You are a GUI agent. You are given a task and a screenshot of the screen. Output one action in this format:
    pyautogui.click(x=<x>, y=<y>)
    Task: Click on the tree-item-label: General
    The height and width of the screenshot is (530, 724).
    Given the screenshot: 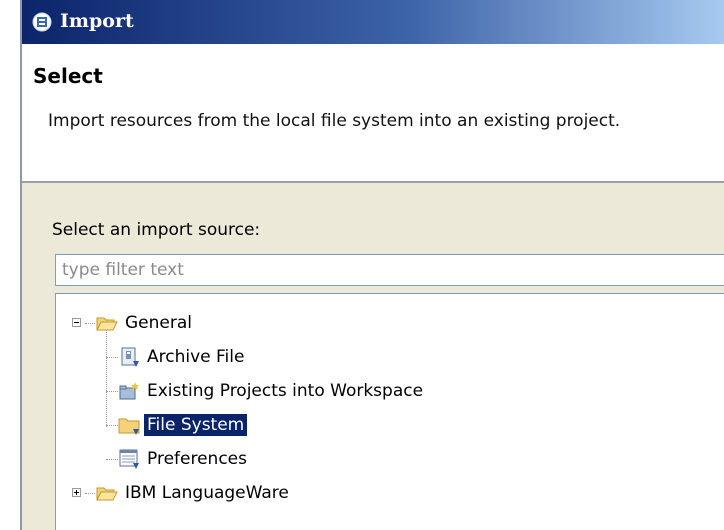 What is the action you would take?
    pyautogui.click(x=158, y=323)
    